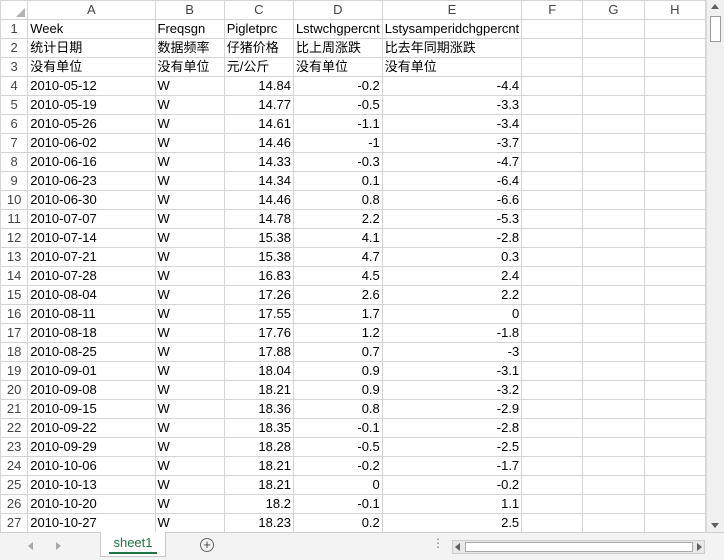 The height and width of the screenshot is (560, 724). I want to click on cell: -1.7, so click(452, 466).